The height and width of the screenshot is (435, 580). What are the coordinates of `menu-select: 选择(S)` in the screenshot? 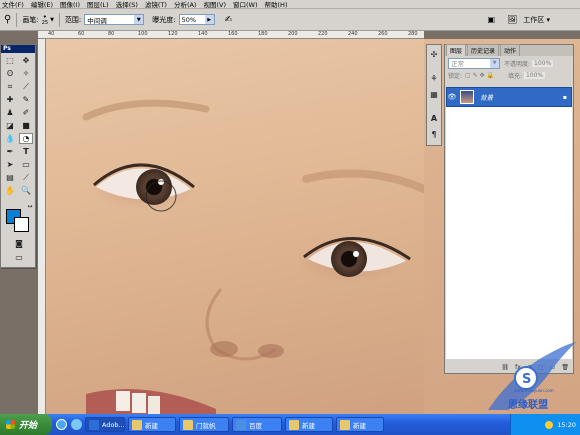 It's located at (127, 4).